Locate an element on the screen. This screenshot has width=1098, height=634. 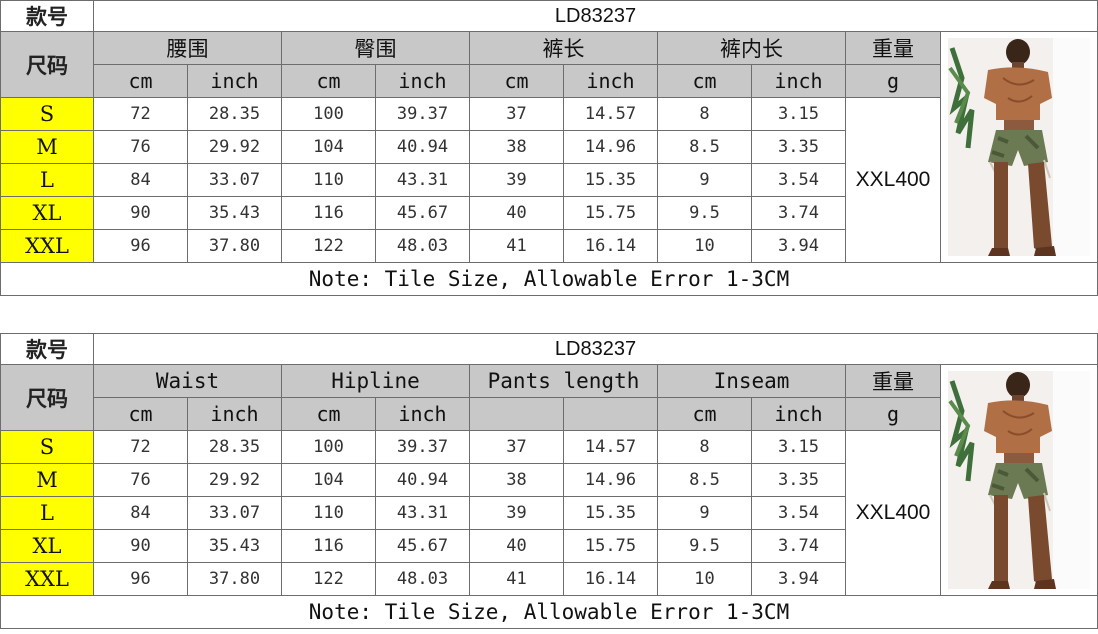
value-cell: 122 is located at coordinates (328, 246).